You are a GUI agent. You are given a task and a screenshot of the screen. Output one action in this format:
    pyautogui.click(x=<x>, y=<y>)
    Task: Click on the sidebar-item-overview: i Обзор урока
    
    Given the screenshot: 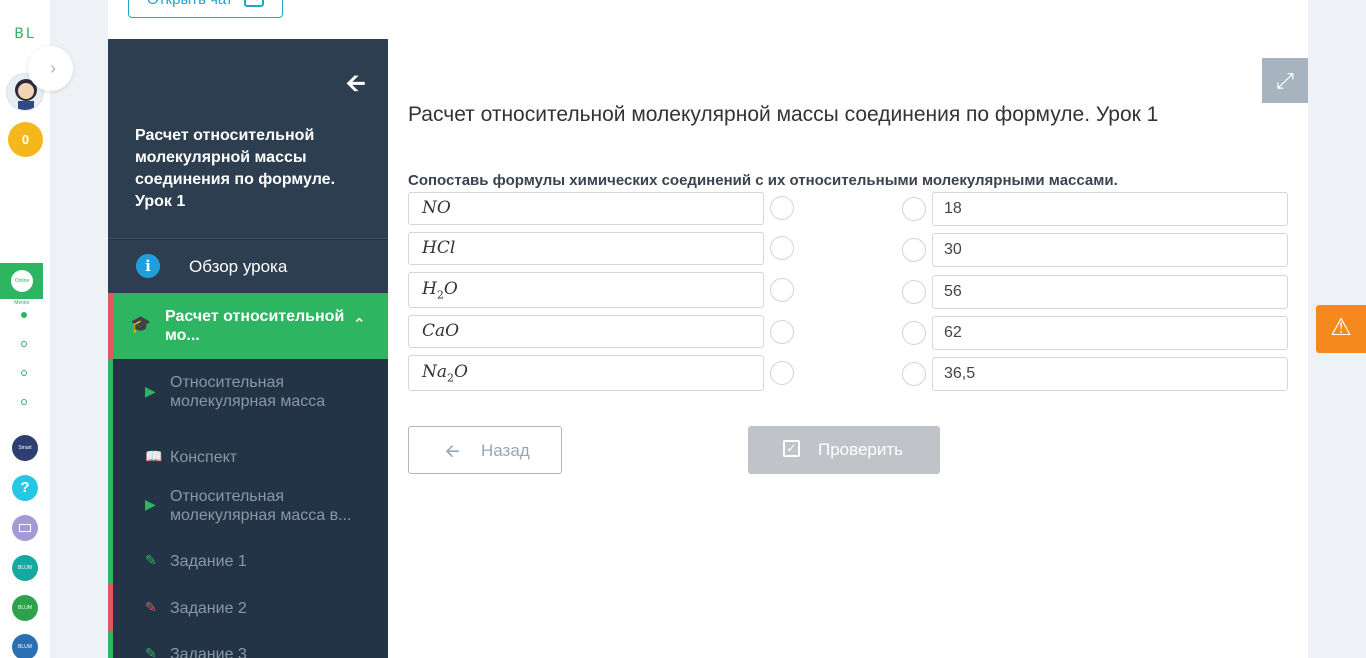 What is the action you would take?
    pyautogui.click(x=248, y=266)
    